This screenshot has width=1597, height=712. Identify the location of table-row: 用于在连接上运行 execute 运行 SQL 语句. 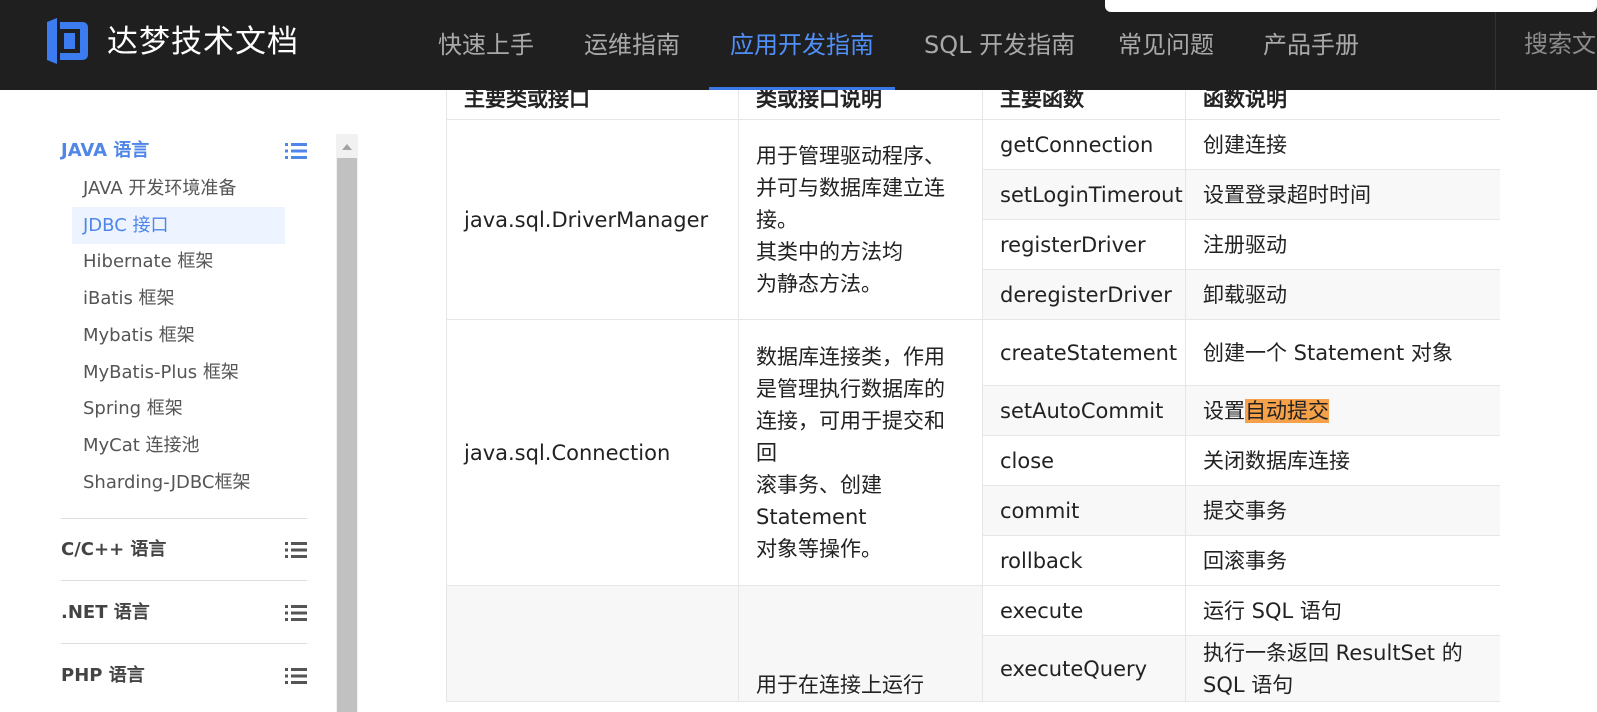
(973, 643).